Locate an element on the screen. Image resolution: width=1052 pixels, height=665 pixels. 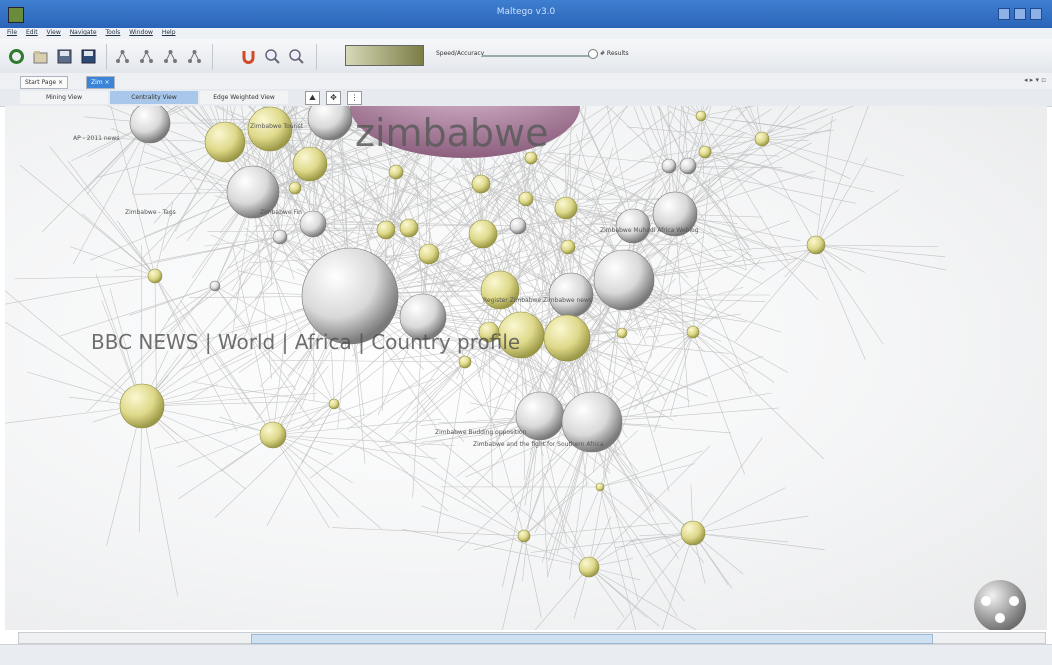
document-tab-bar is located at coordinates (526, 81).